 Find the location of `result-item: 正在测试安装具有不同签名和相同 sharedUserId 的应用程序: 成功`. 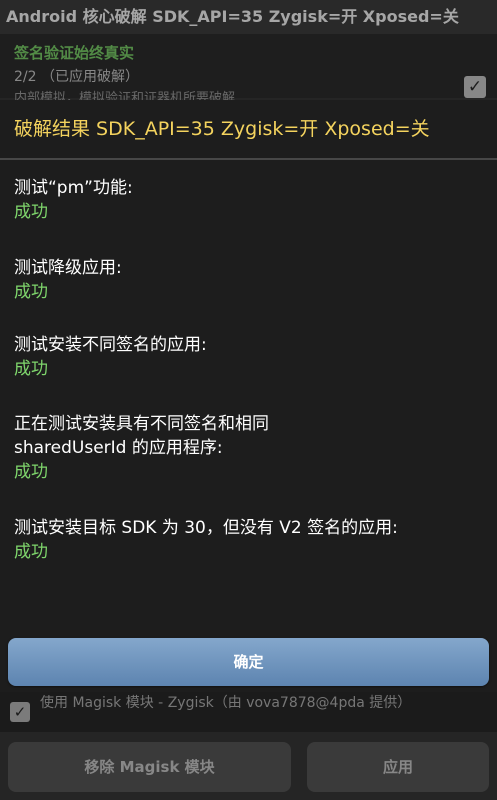

result-item: 正在测试安装具有不同签名和相同 sharedUserId 的应用程序: 成功 is located at coordinates (184, 448).